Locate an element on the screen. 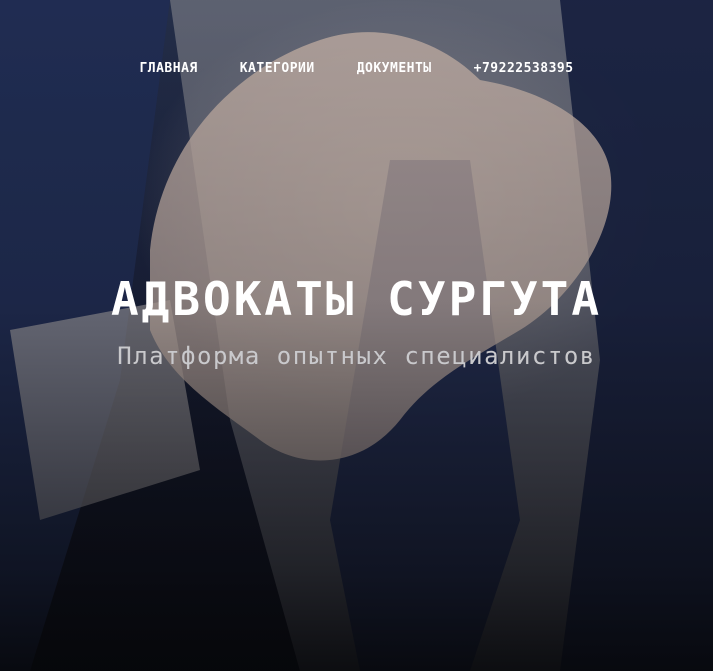  nav-item-phone: +79222538395 is located at coordinates (524, 68).